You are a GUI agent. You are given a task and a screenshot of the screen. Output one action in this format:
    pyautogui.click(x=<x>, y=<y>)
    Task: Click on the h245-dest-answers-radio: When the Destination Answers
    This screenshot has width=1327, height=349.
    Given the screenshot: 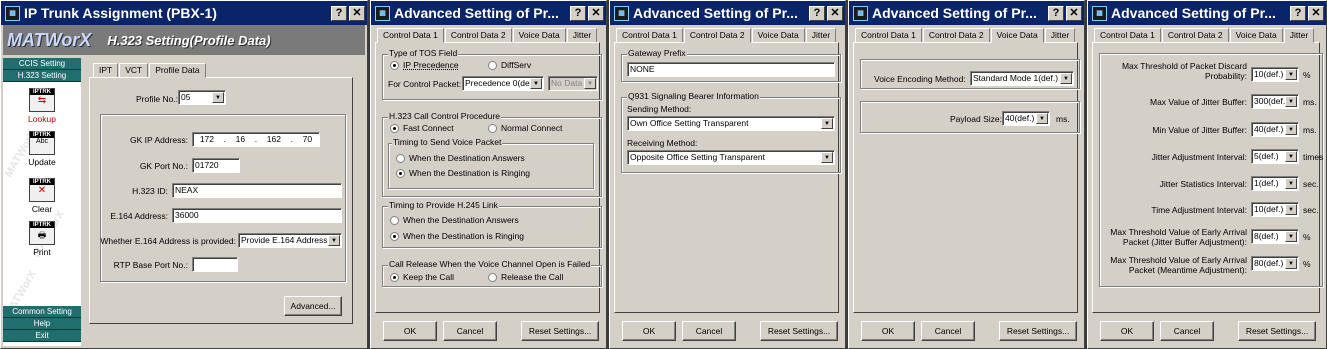 What is the action you would take?
    pyautogui.click(x=454, y=220)
    